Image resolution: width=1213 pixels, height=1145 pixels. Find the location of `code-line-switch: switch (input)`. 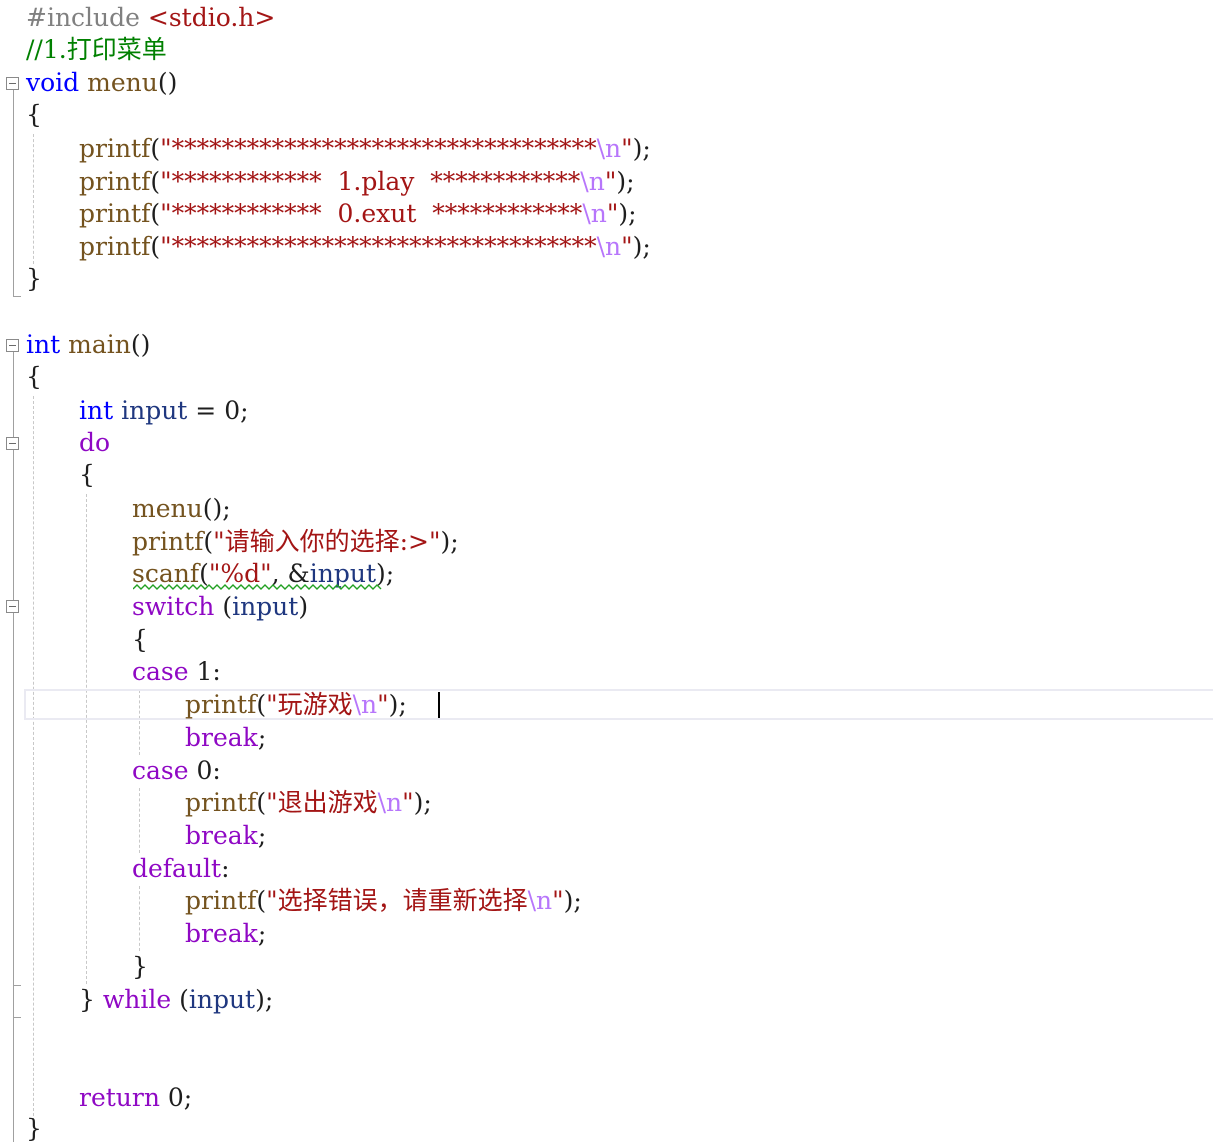

code-line-switch: switch (input) is located at coordinates (220, 607).